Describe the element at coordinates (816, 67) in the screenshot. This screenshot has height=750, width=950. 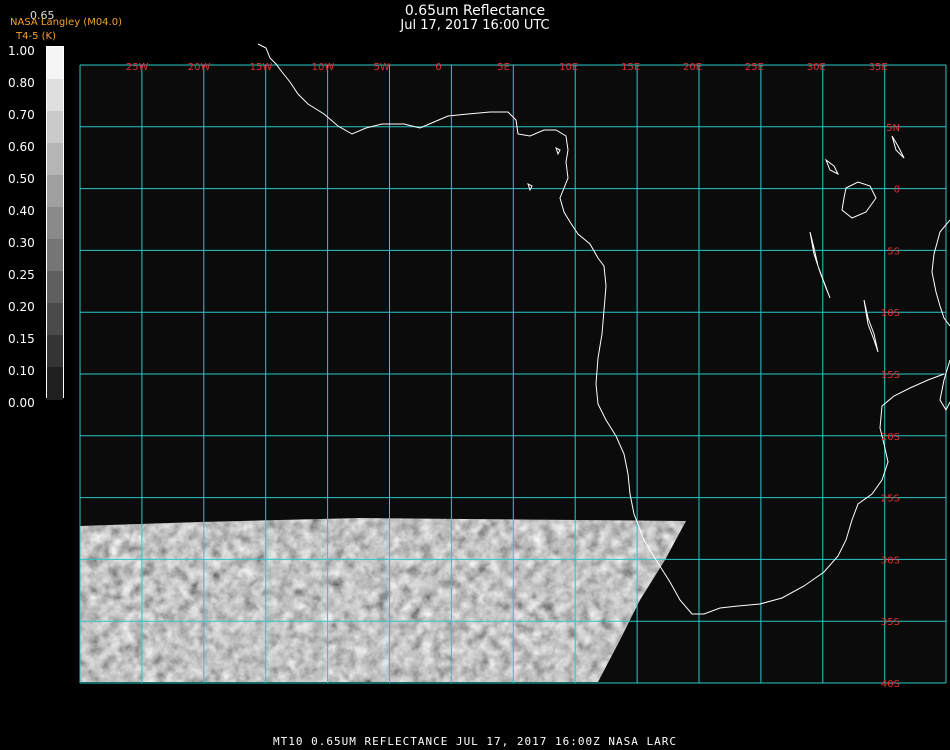
I see `longitude-label: 30E` at that location.